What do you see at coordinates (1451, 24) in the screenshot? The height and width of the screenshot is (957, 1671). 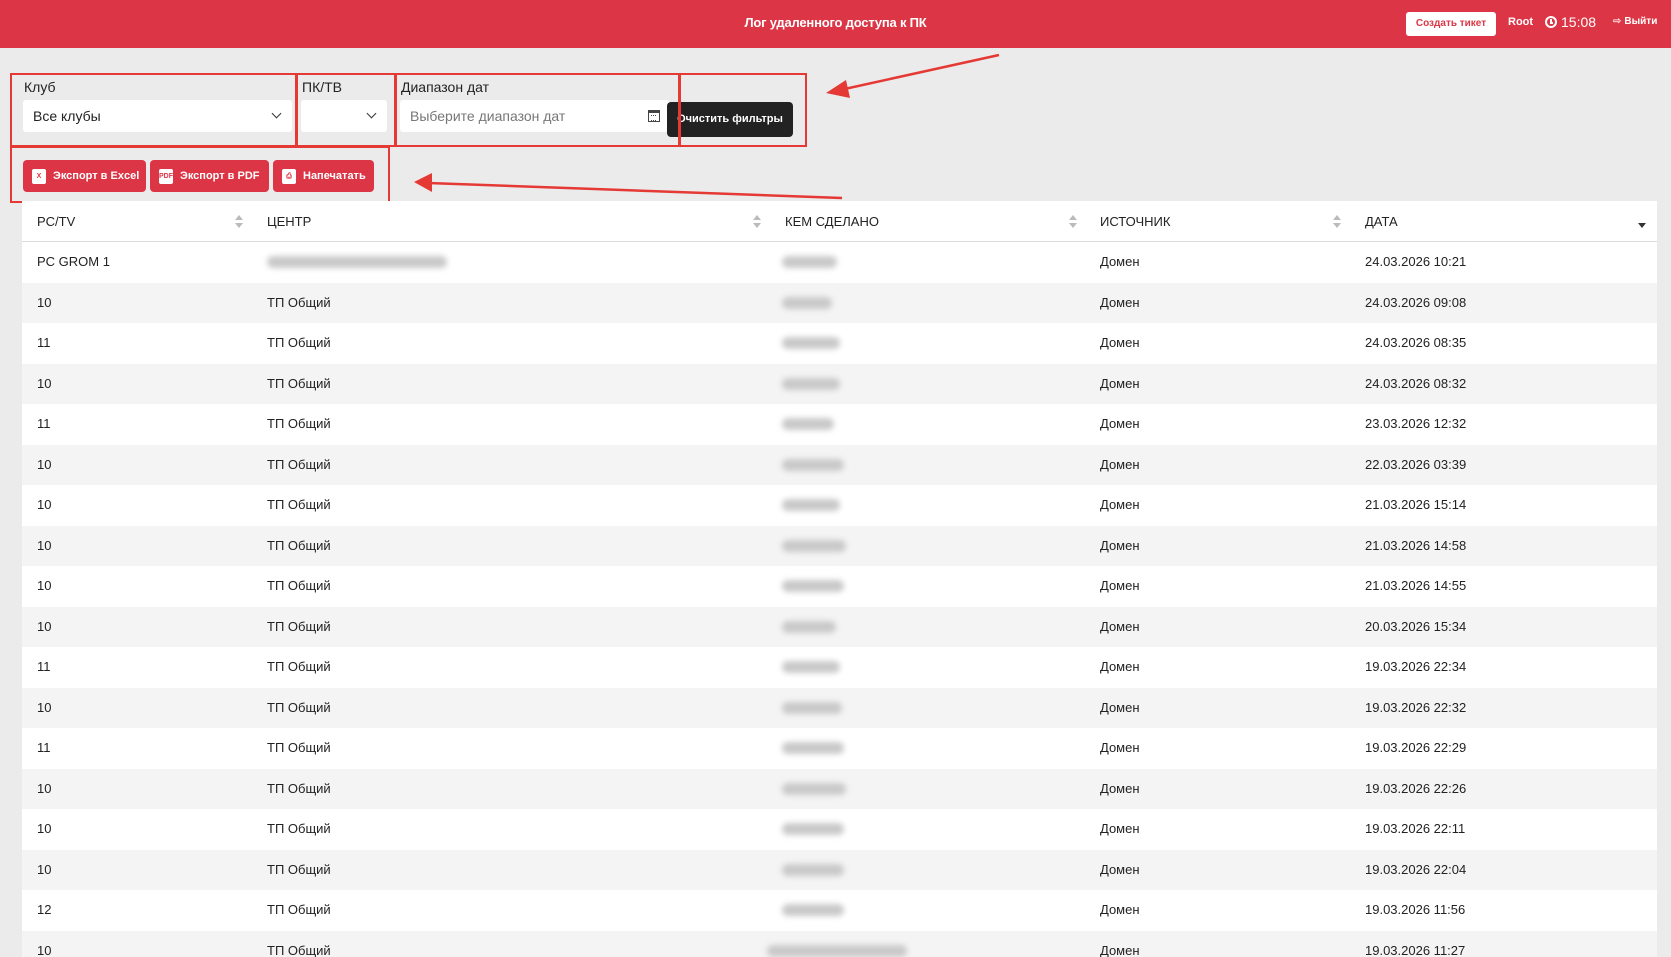 I see `create-ticket-button: Создать тикет` at bounding box center [1451, 24].